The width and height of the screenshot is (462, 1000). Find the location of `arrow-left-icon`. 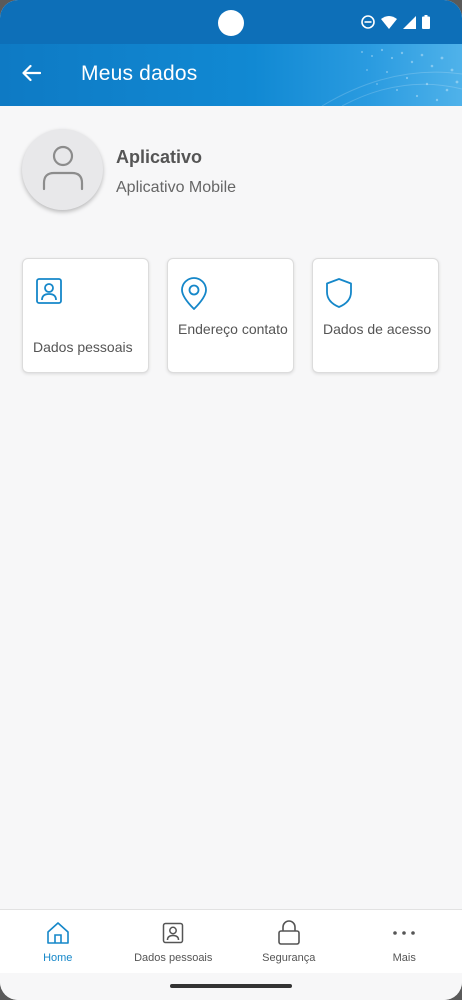

arrow-left-icon is located at coordinates (31, 75).